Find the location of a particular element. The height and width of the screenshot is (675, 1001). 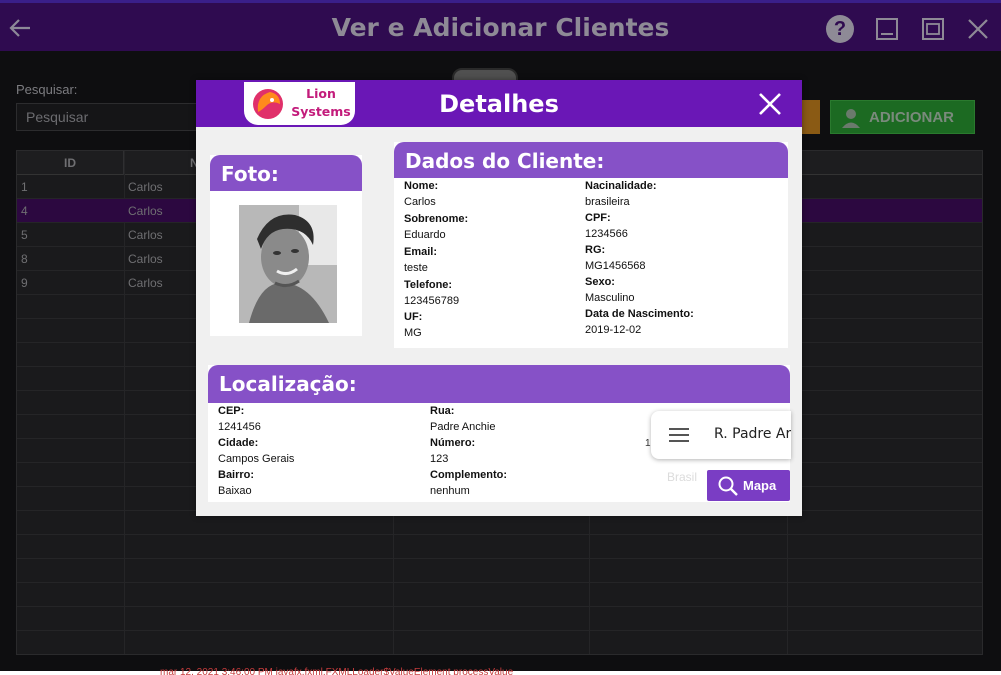

rua-label: Rua: is located at coordinates (442, 411).